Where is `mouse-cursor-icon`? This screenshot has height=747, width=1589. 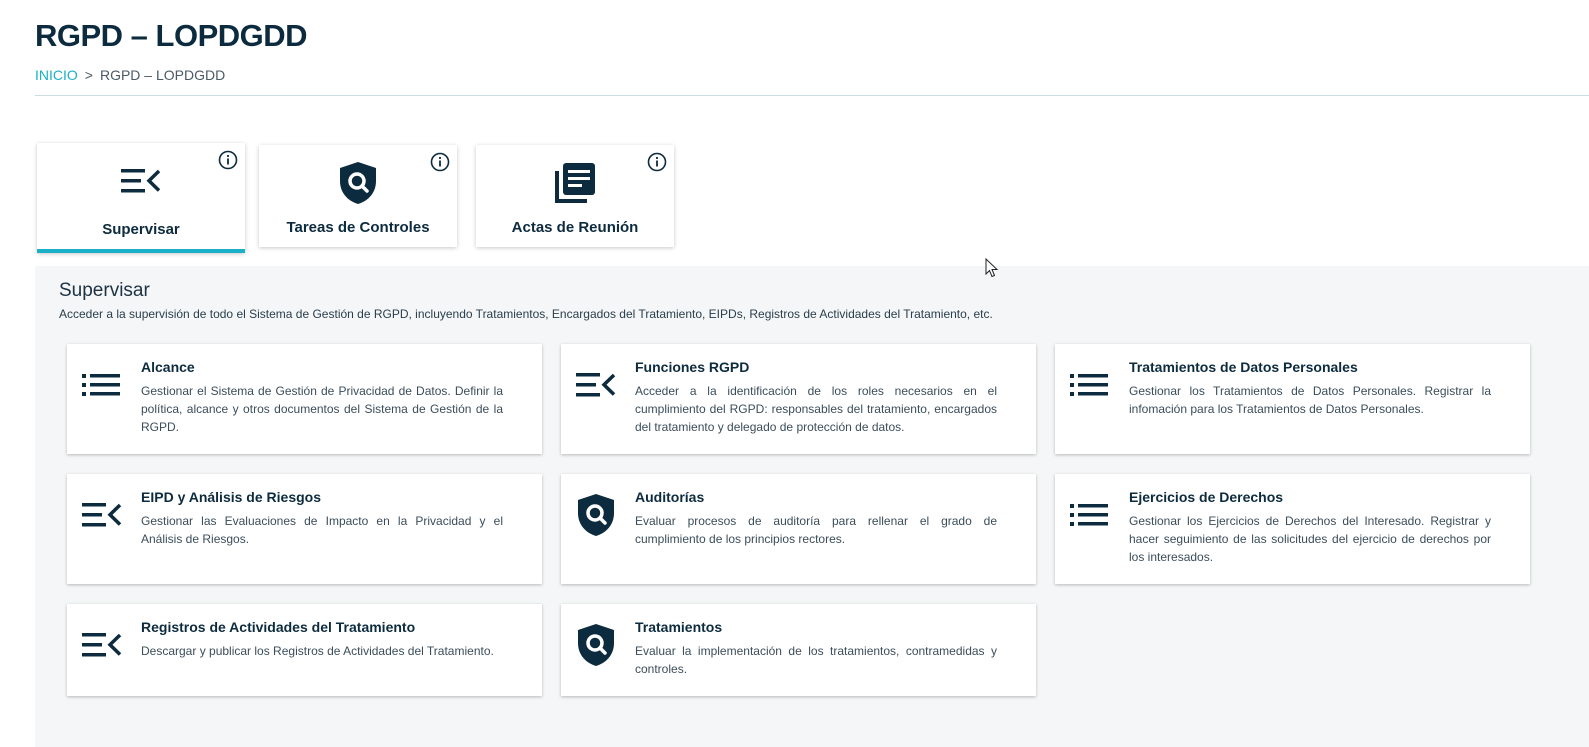
mouse-cursor-icon is located at coordinates (992, 268).